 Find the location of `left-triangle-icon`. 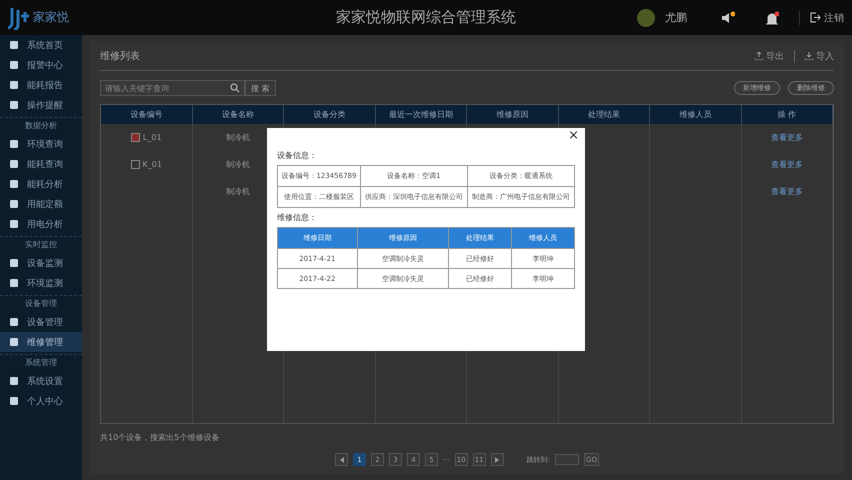

left-triangle-icon is located at coordinates (341, 459).